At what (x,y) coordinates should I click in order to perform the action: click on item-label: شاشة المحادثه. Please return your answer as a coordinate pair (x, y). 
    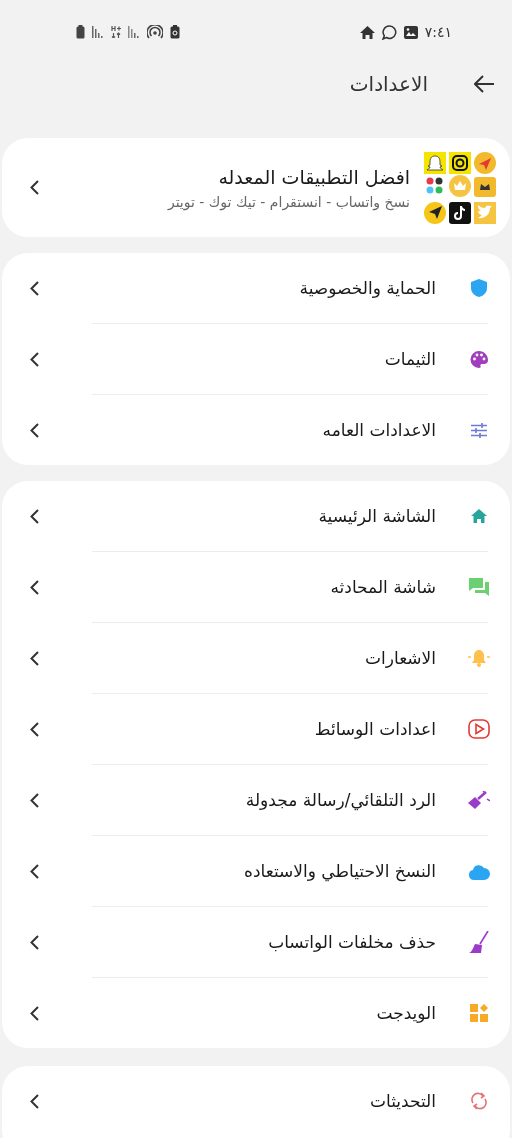
    Looking at the image, I should click on (383, 587).